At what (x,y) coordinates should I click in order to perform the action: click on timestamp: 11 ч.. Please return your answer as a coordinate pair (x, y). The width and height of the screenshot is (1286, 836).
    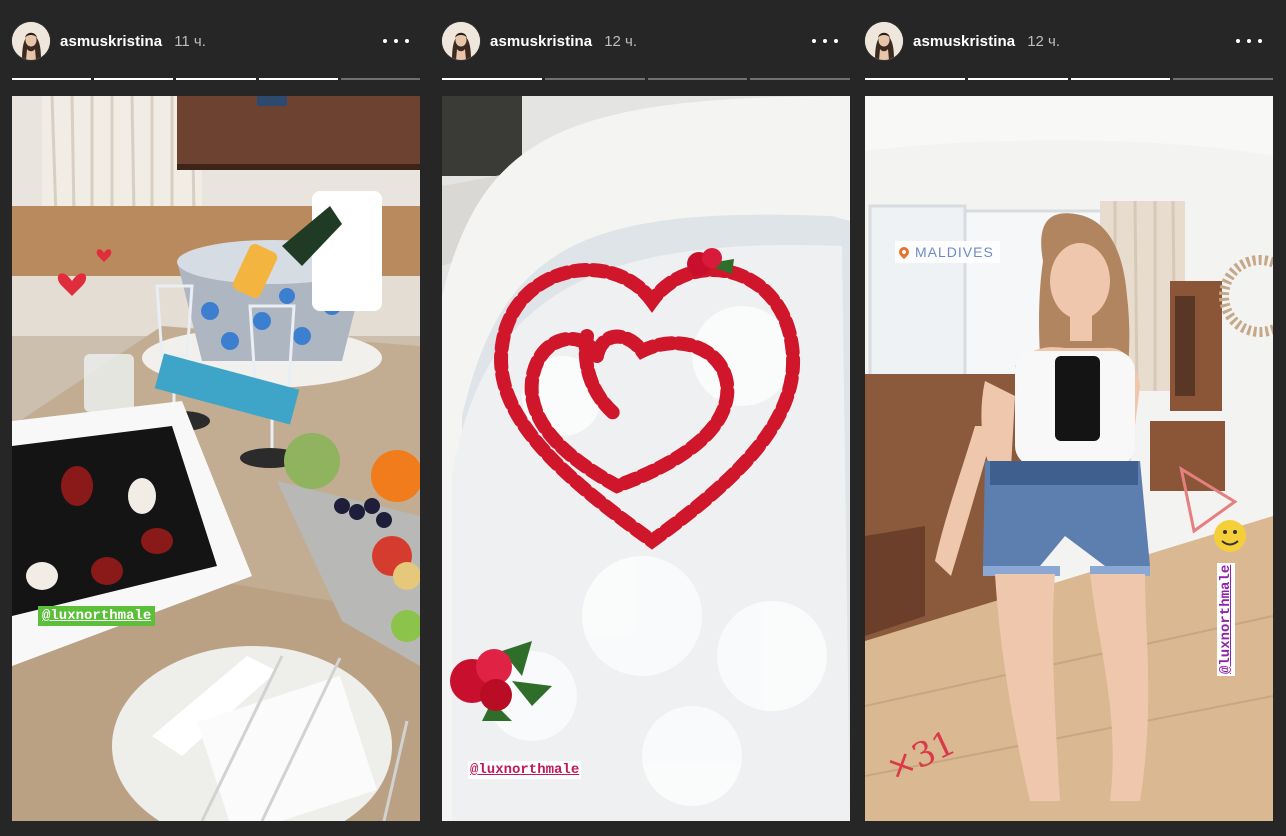
    Looking at the image, I should click on (190, 41).